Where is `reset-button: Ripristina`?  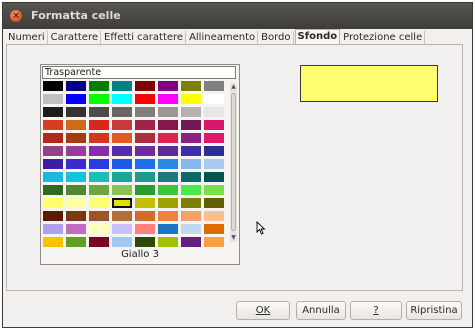 reset-button: Ripristina is located at coordinates (434, 310).